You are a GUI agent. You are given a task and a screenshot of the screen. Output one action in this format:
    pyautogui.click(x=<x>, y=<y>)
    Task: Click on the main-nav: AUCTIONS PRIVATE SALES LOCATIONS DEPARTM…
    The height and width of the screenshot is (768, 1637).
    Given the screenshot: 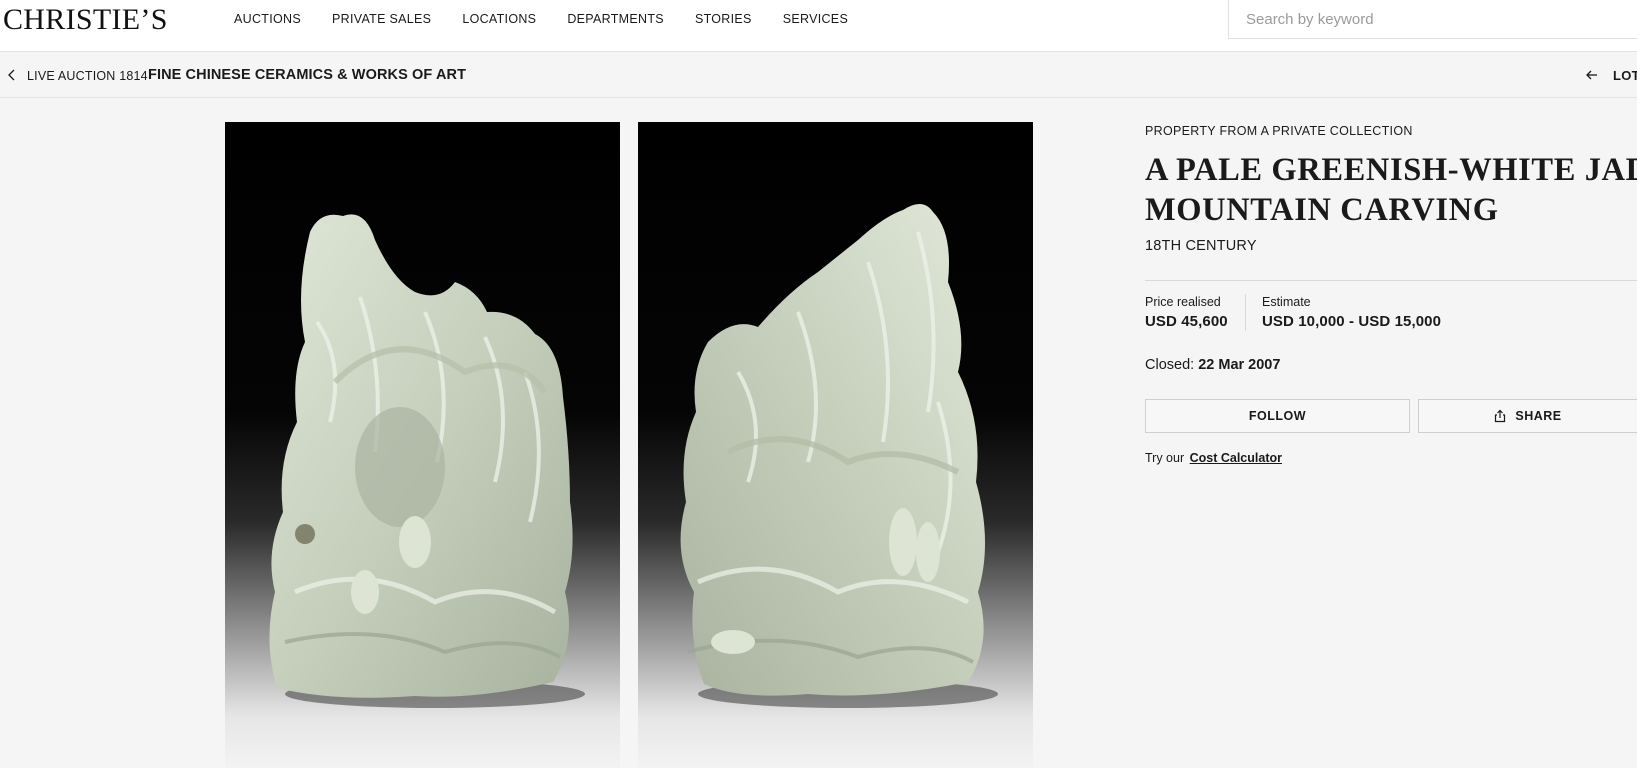 What is the action you would take?
    pyautogui.click(x=556, y=19)
    